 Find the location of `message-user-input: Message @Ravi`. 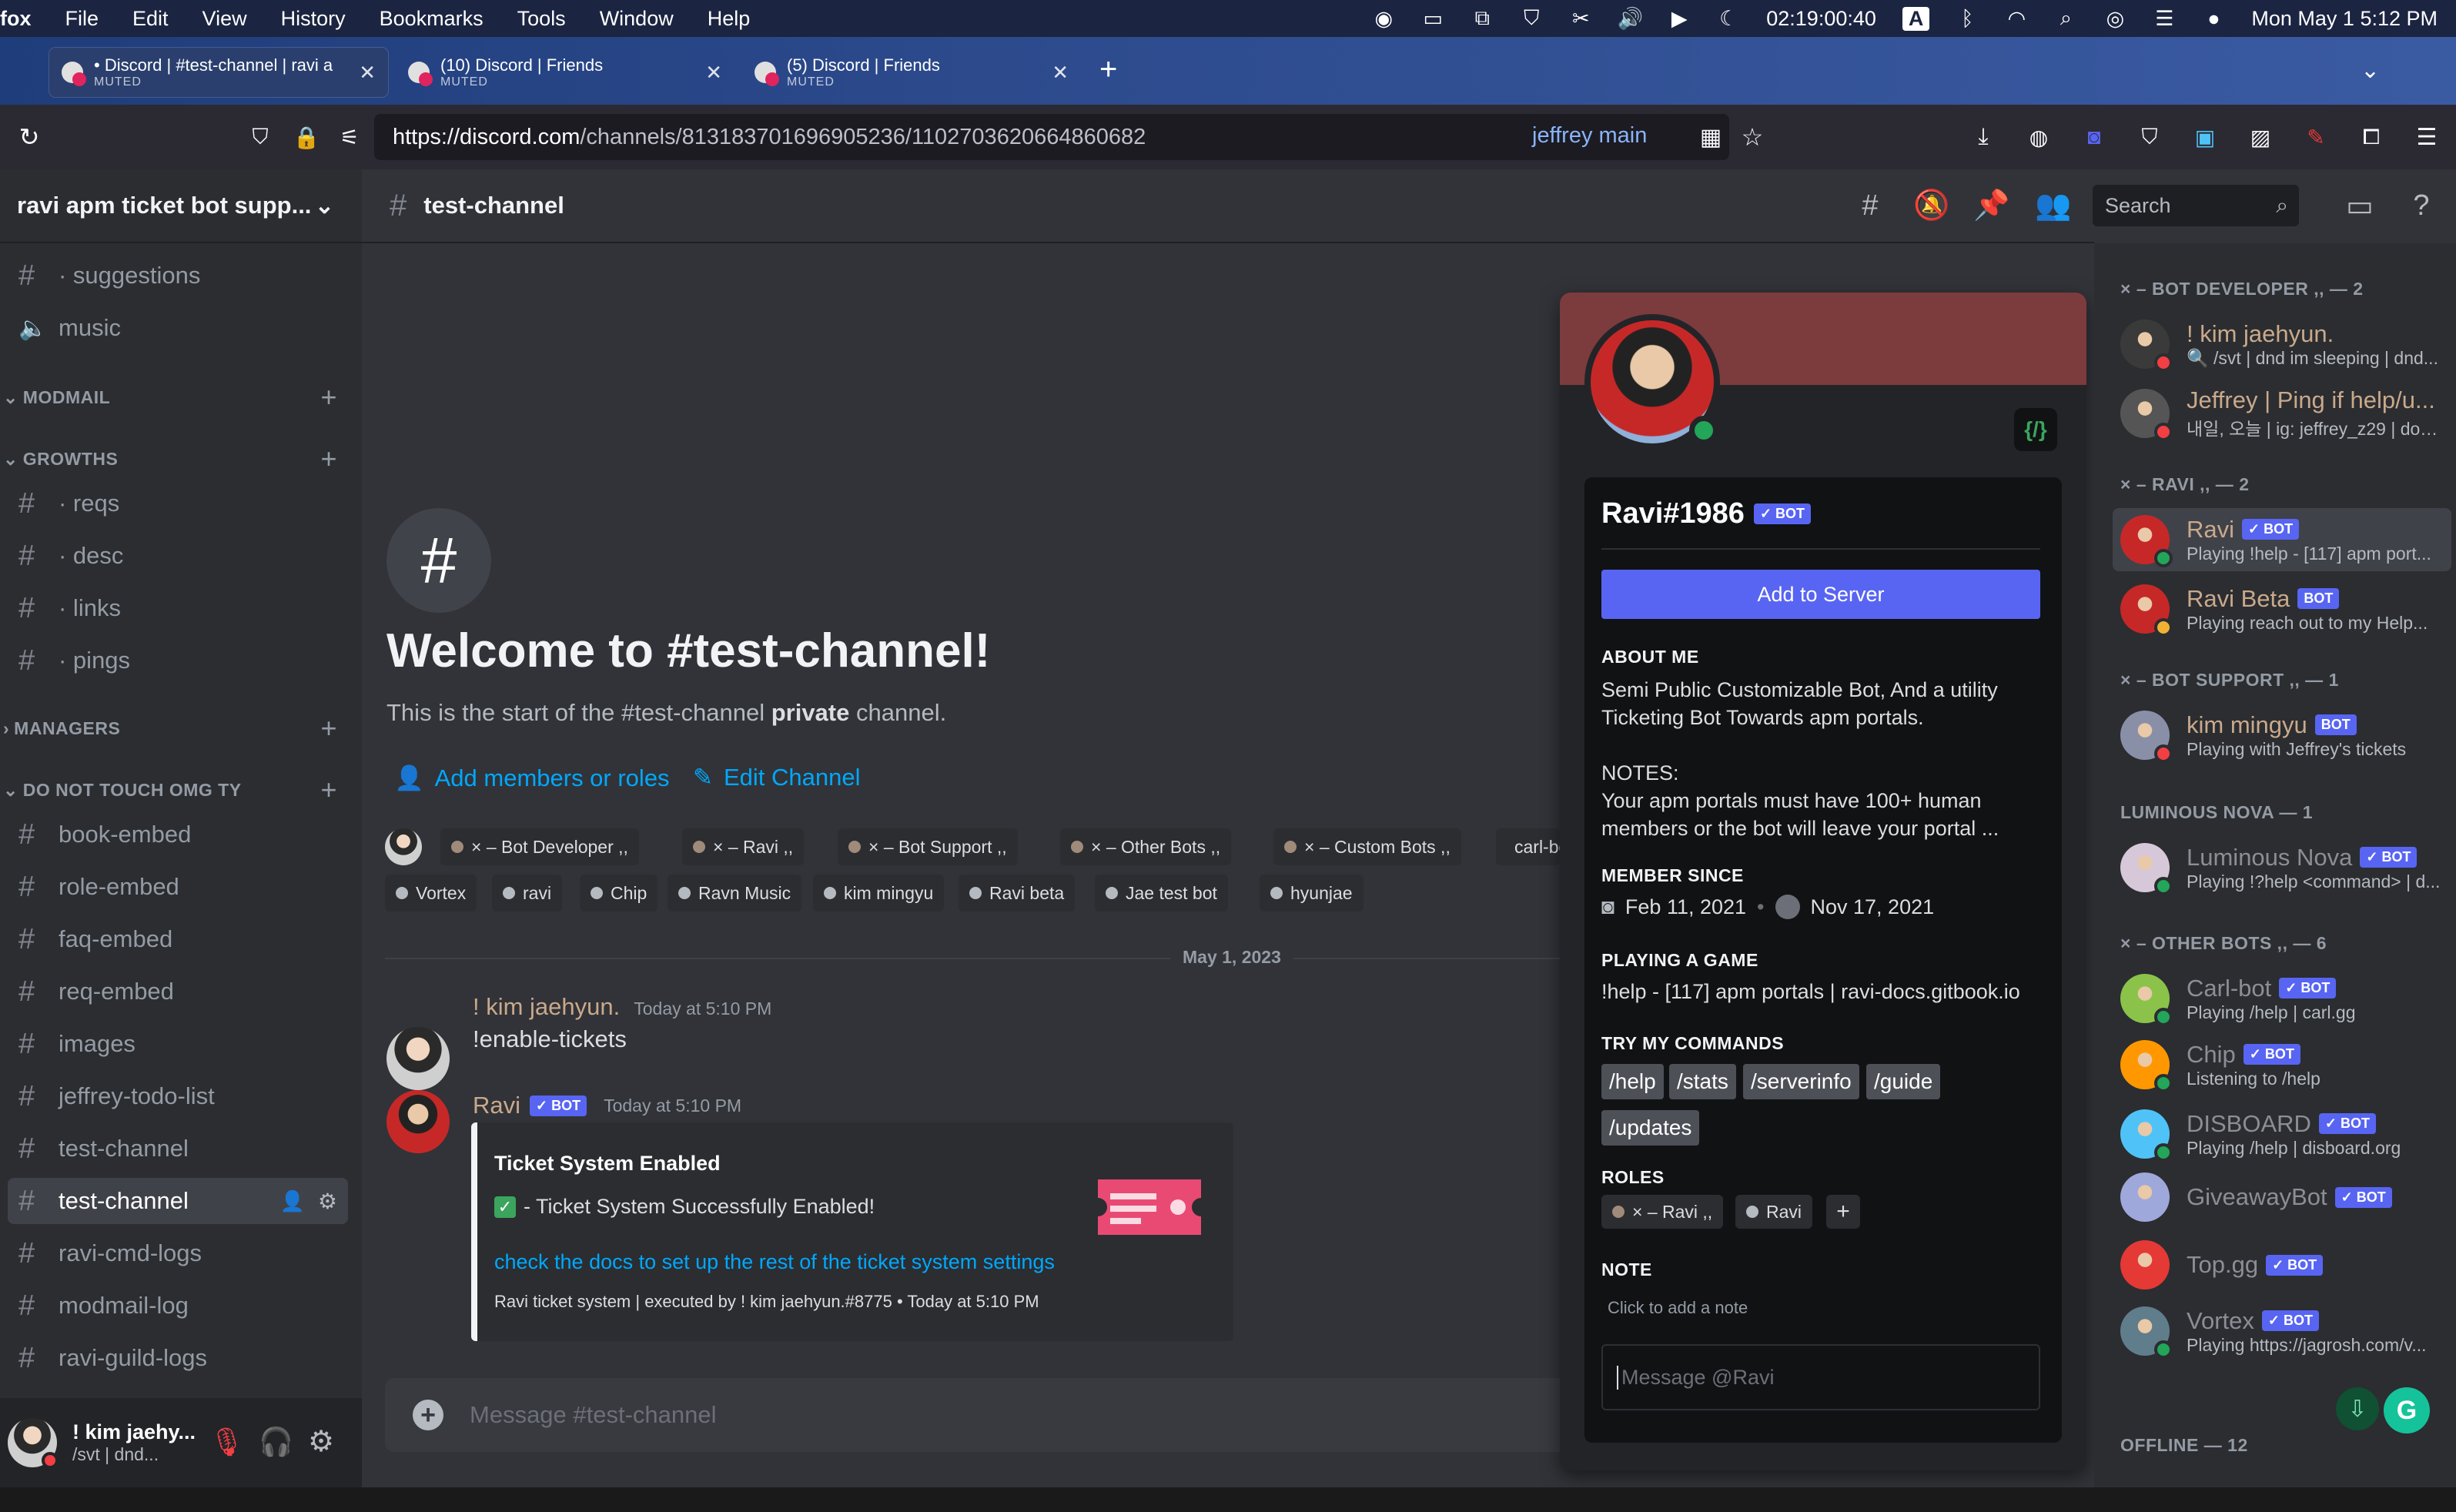

message-user-input: Message @Ravi is located at coordinates (1820, 1377).